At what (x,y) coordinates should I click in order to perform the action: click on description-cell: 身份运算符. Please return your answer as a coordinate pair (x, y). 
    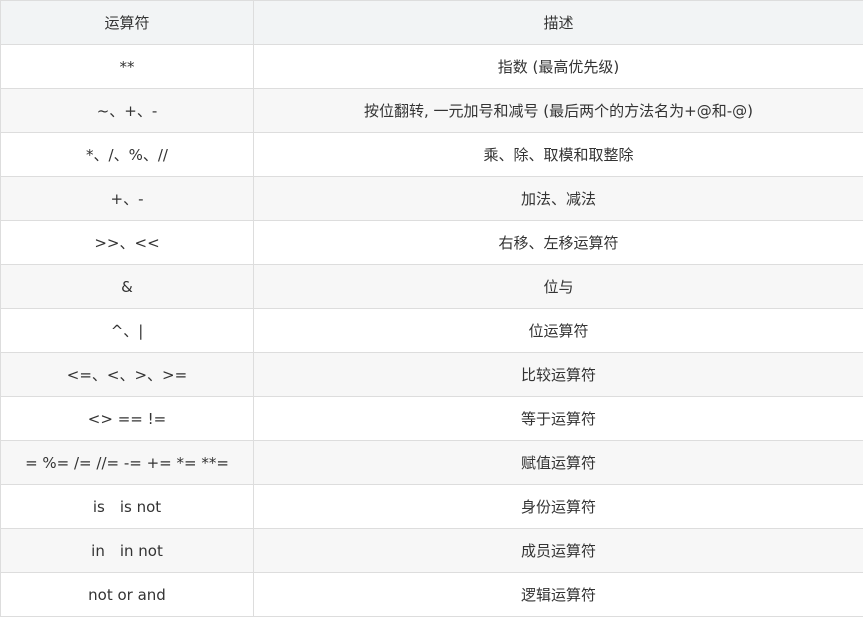
    Looking at the image, I should click on (558, 507).